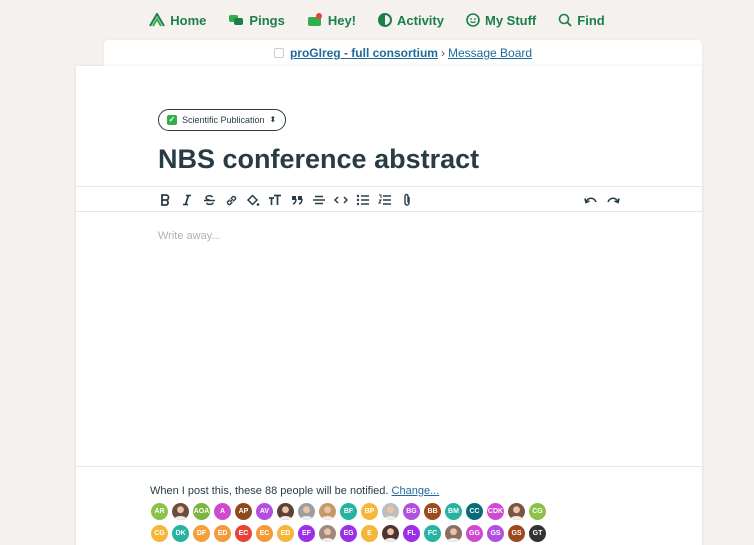 This screenshot has width=754, height=545. I want to click on breadcrumb-board-link: Message Board, so click(490, 53).